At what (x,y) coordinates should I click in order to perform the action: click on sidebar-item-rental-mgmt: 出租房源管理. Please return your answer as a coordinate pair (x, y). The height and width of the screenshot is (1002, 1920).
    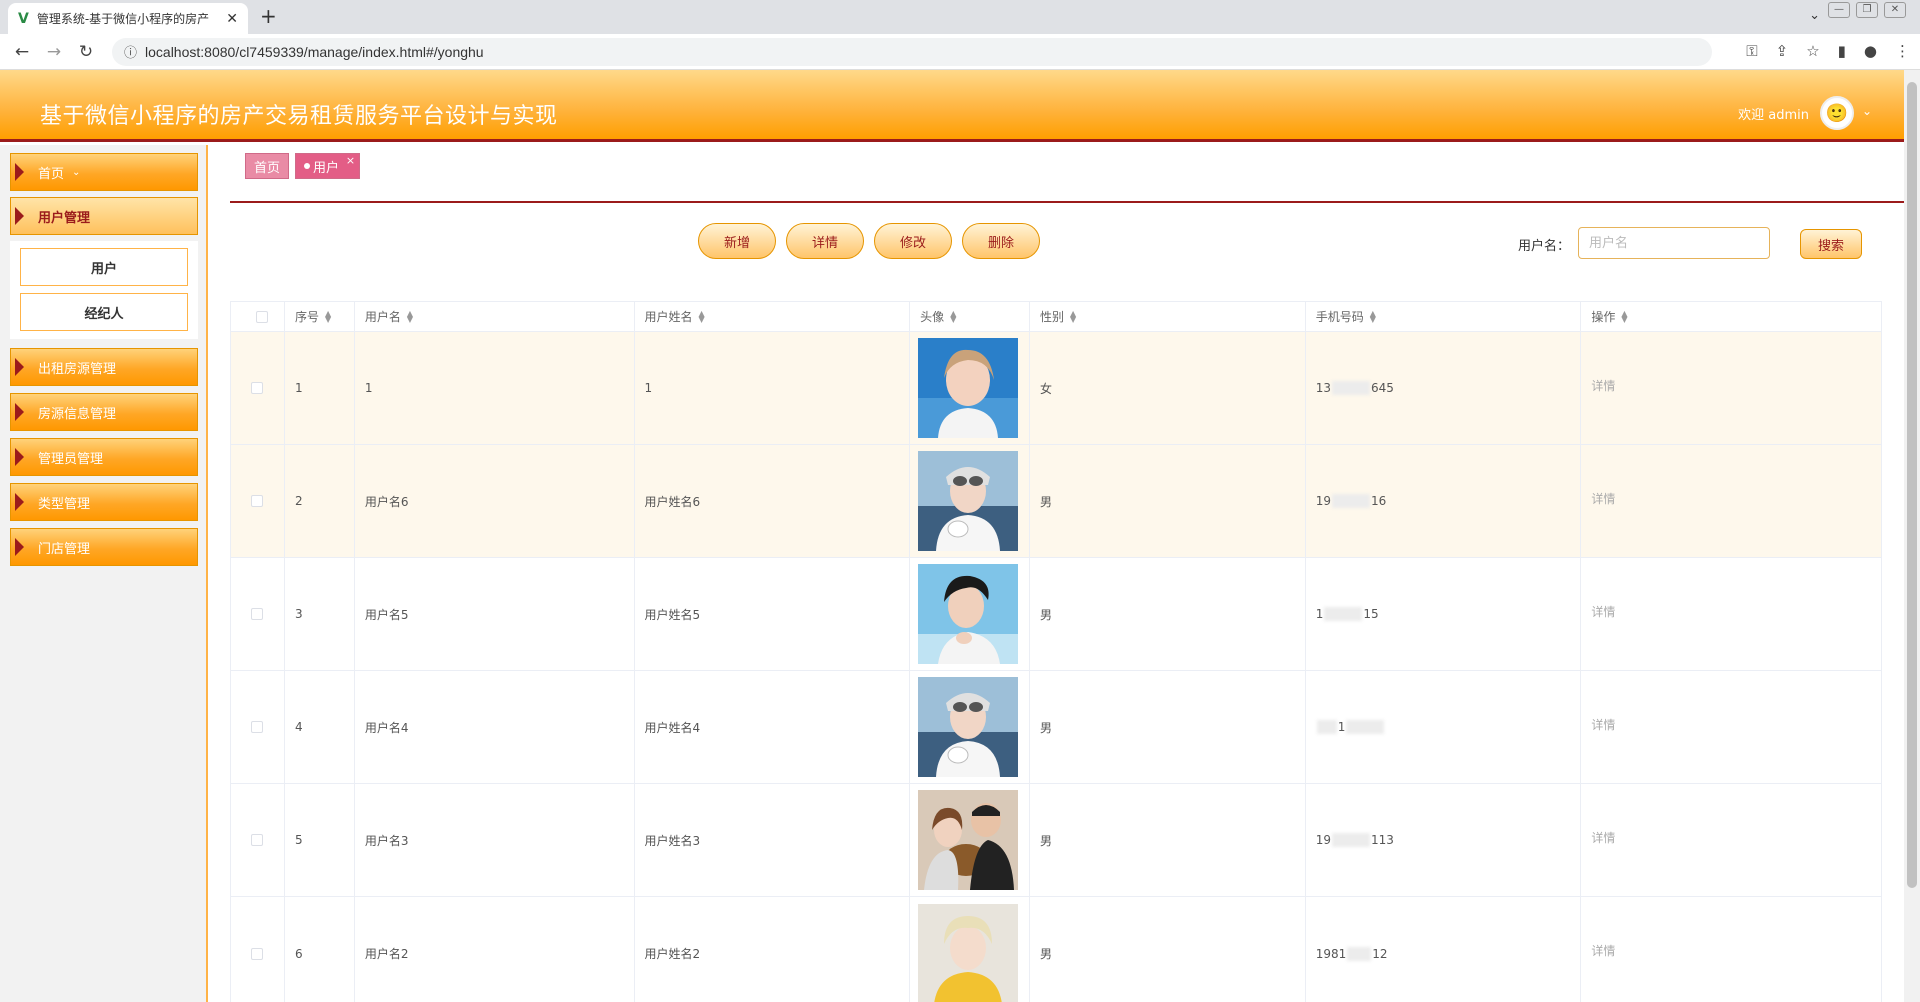
    Looking at the image, I should click on (104, 367).